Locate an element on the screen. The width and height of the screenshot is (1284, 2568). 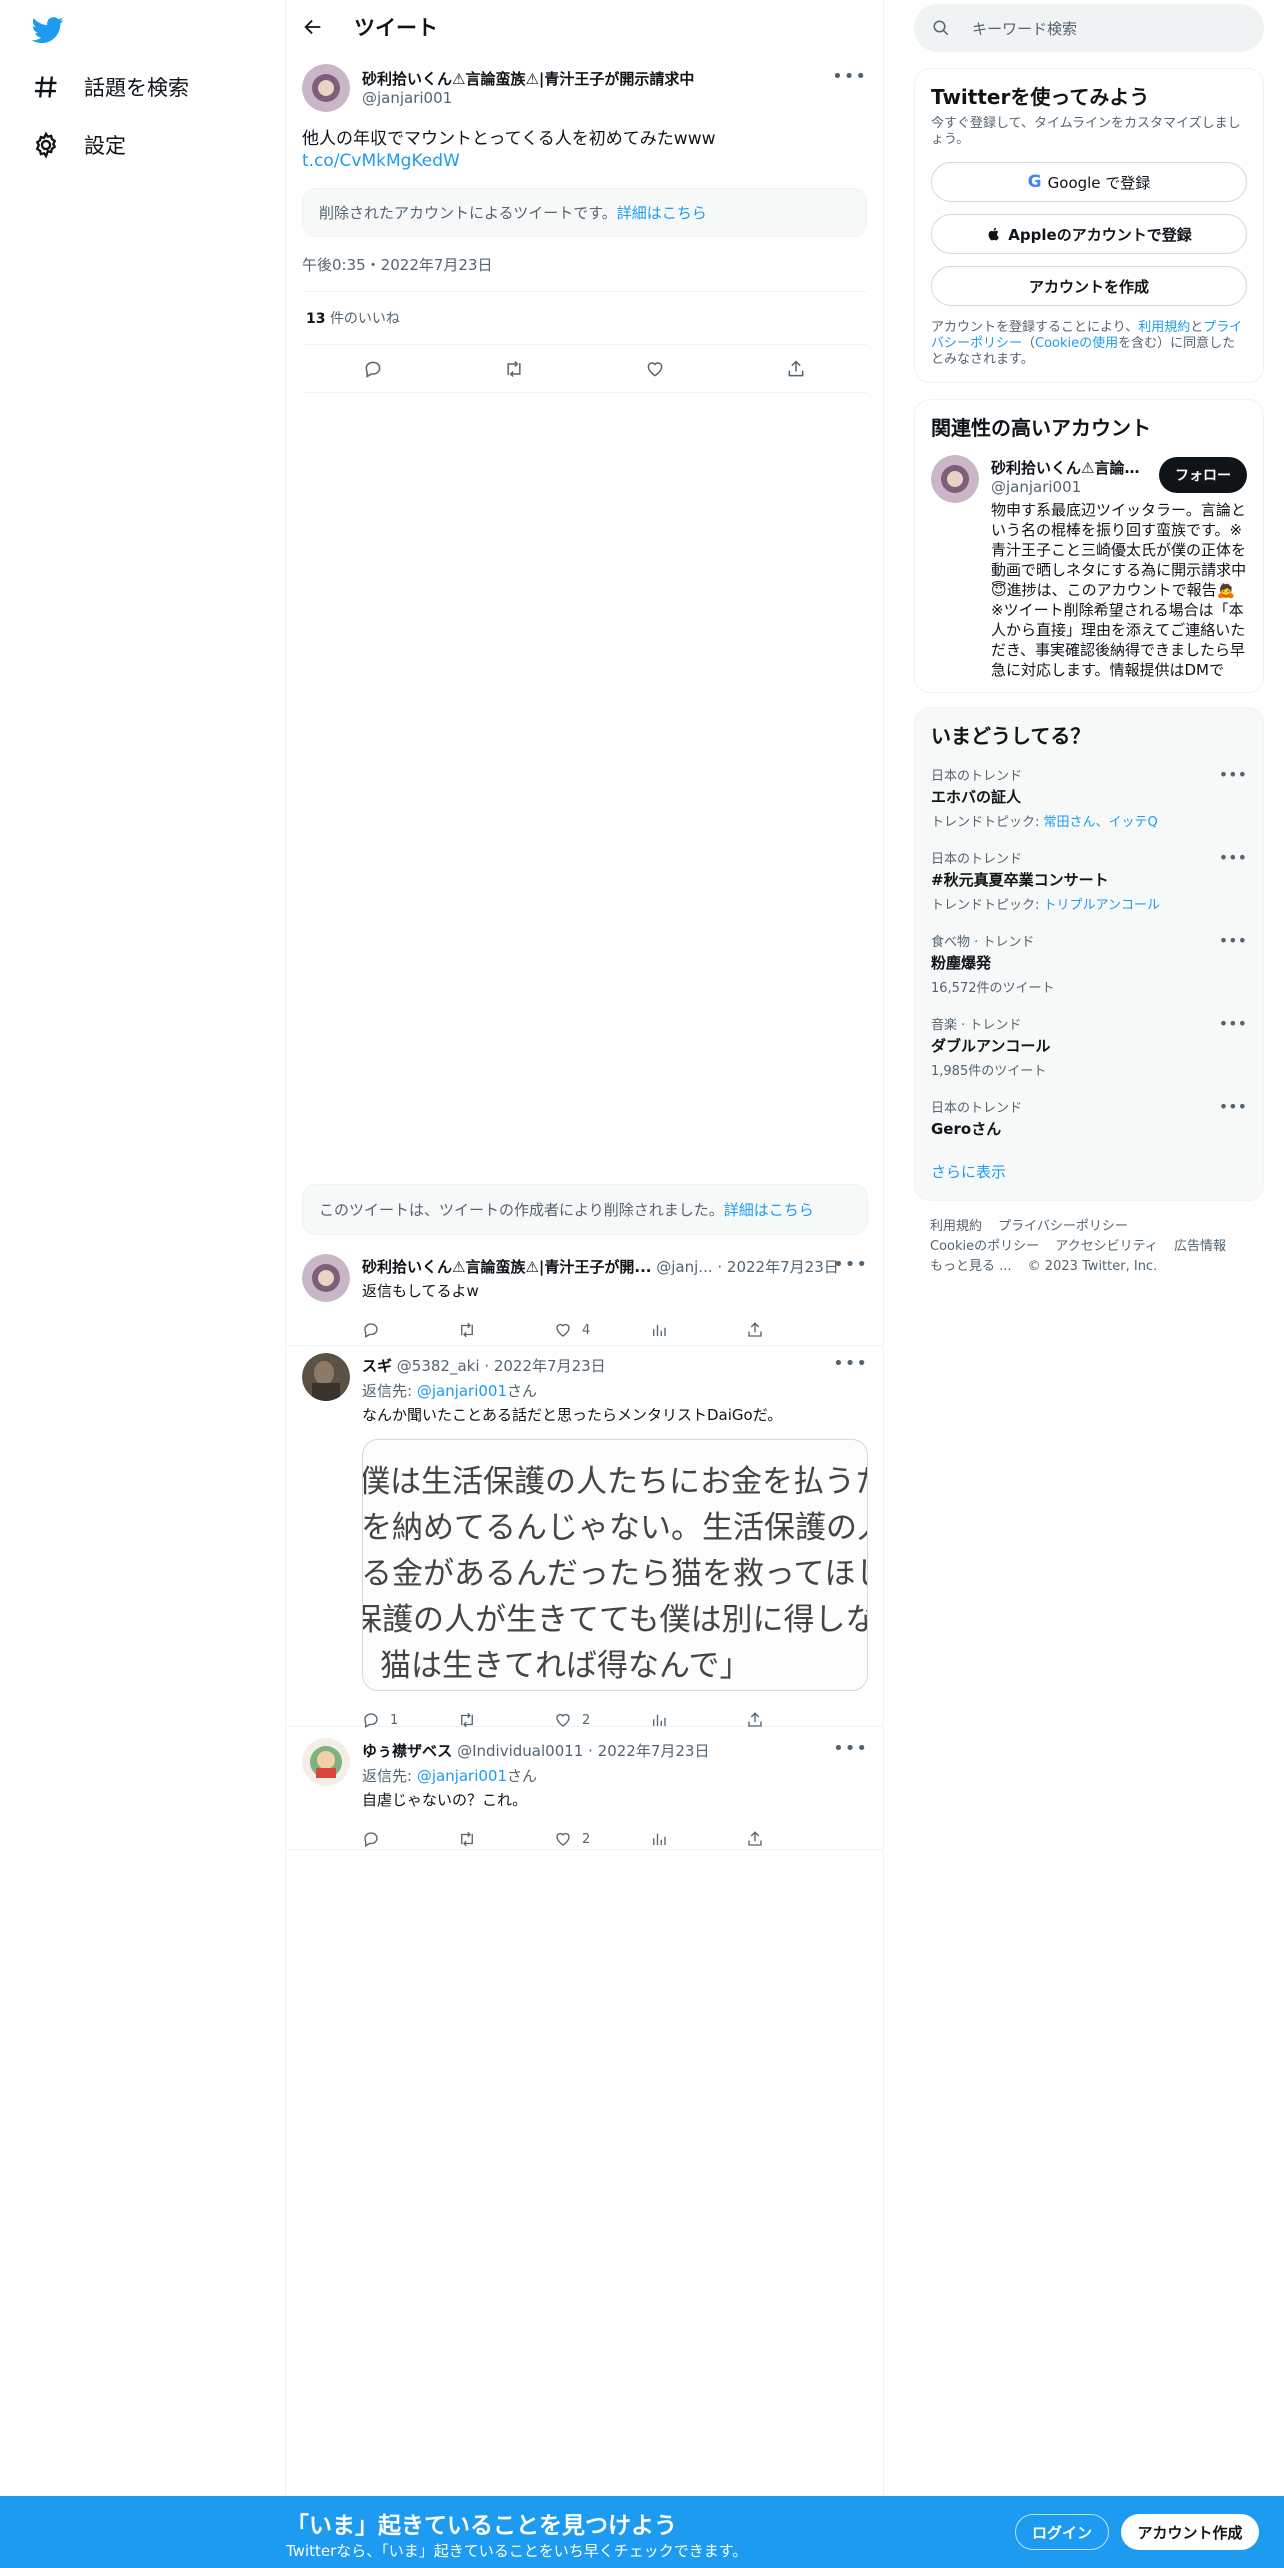
trend-context: 日本のトレンド is located at coordinates (977, 776).